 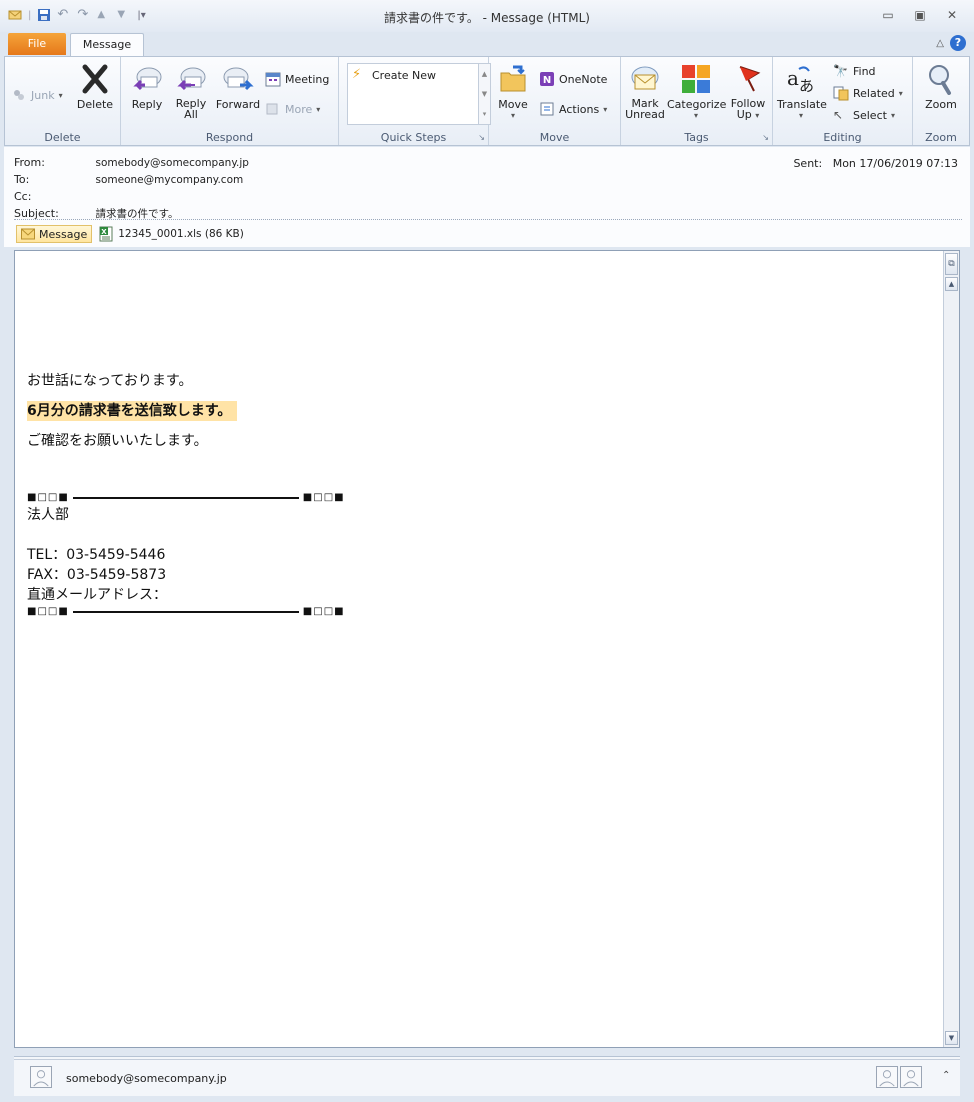 I want to click on confirm-text: ご確認をお願いいたします。, so click(x=117, y=441).